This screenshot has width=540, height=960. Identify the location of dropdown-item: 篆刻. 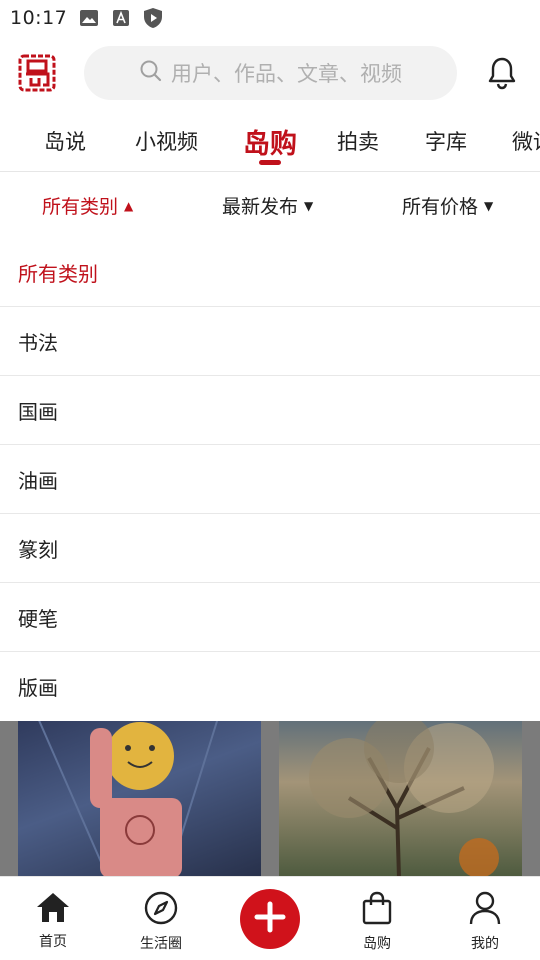
(270, 548).